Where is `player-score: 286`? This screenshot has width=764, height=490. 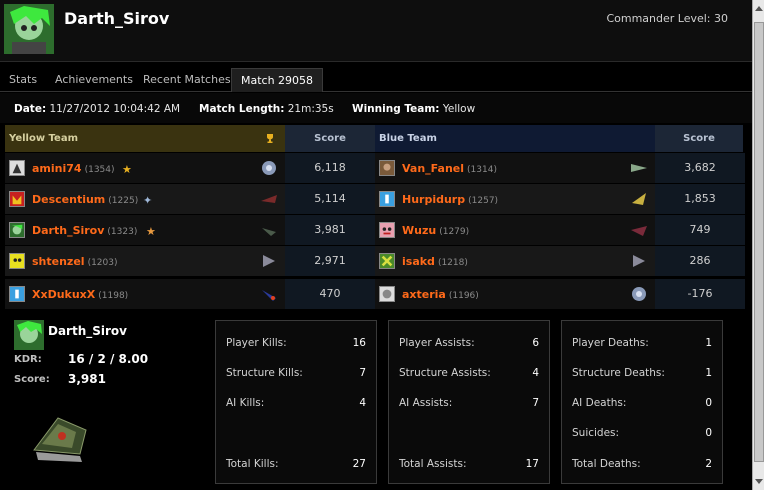 player-score: 286 is located at coordinates (700, 261).